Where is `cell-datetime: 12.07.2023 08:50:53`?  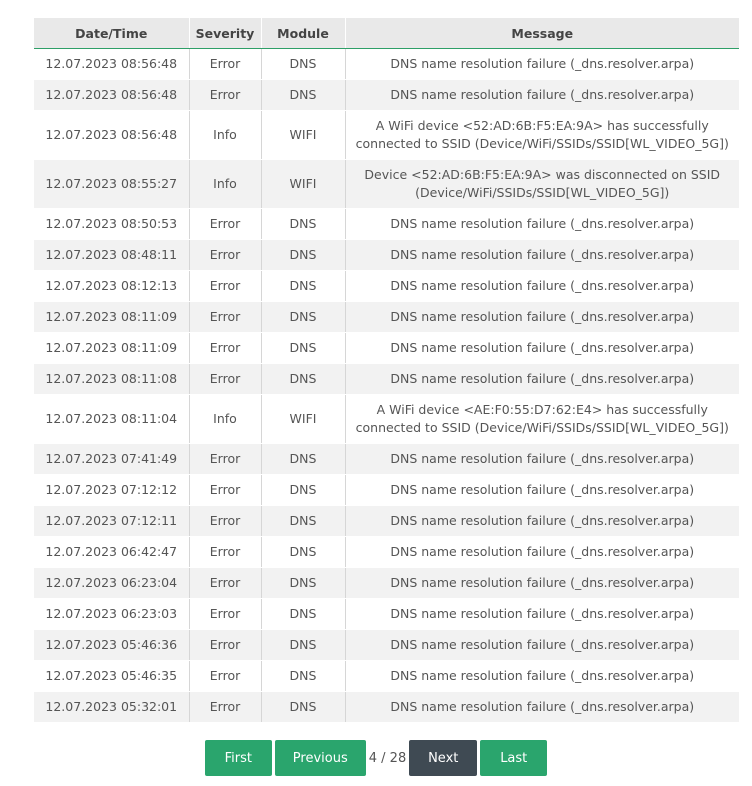
cell-datetime: 12.07.2023 08:50:53 is located at coordinates (112, 224).